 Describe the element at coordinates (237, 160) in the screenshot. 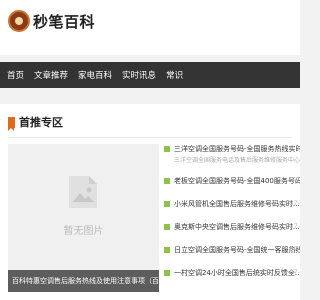

I see `news-description: 三洋空调全国服务电话及售后服务维修服务中心及厂家三洋空调` at that location.